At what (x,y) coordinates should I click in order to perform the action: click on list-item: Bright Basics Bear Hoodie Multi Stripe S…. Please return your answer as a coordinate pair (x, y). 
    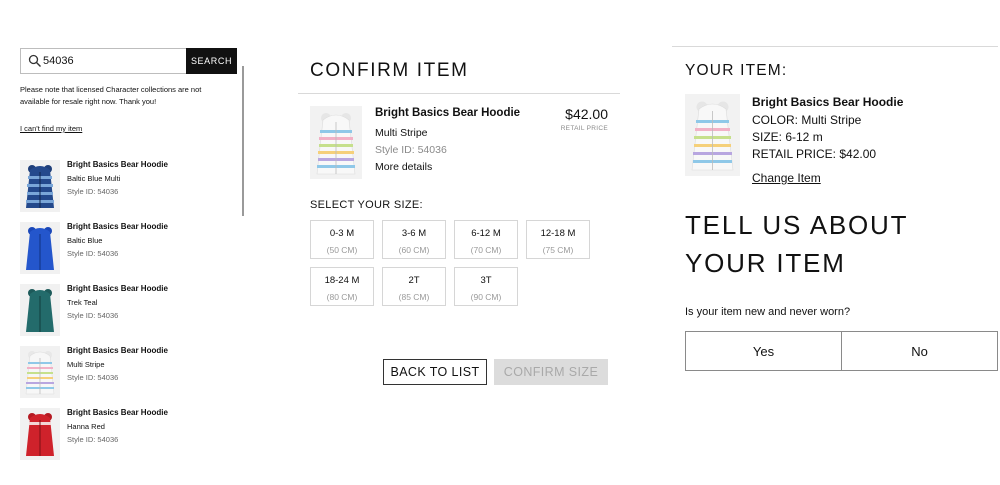
    Looking at the image, I should click on (120, 373).